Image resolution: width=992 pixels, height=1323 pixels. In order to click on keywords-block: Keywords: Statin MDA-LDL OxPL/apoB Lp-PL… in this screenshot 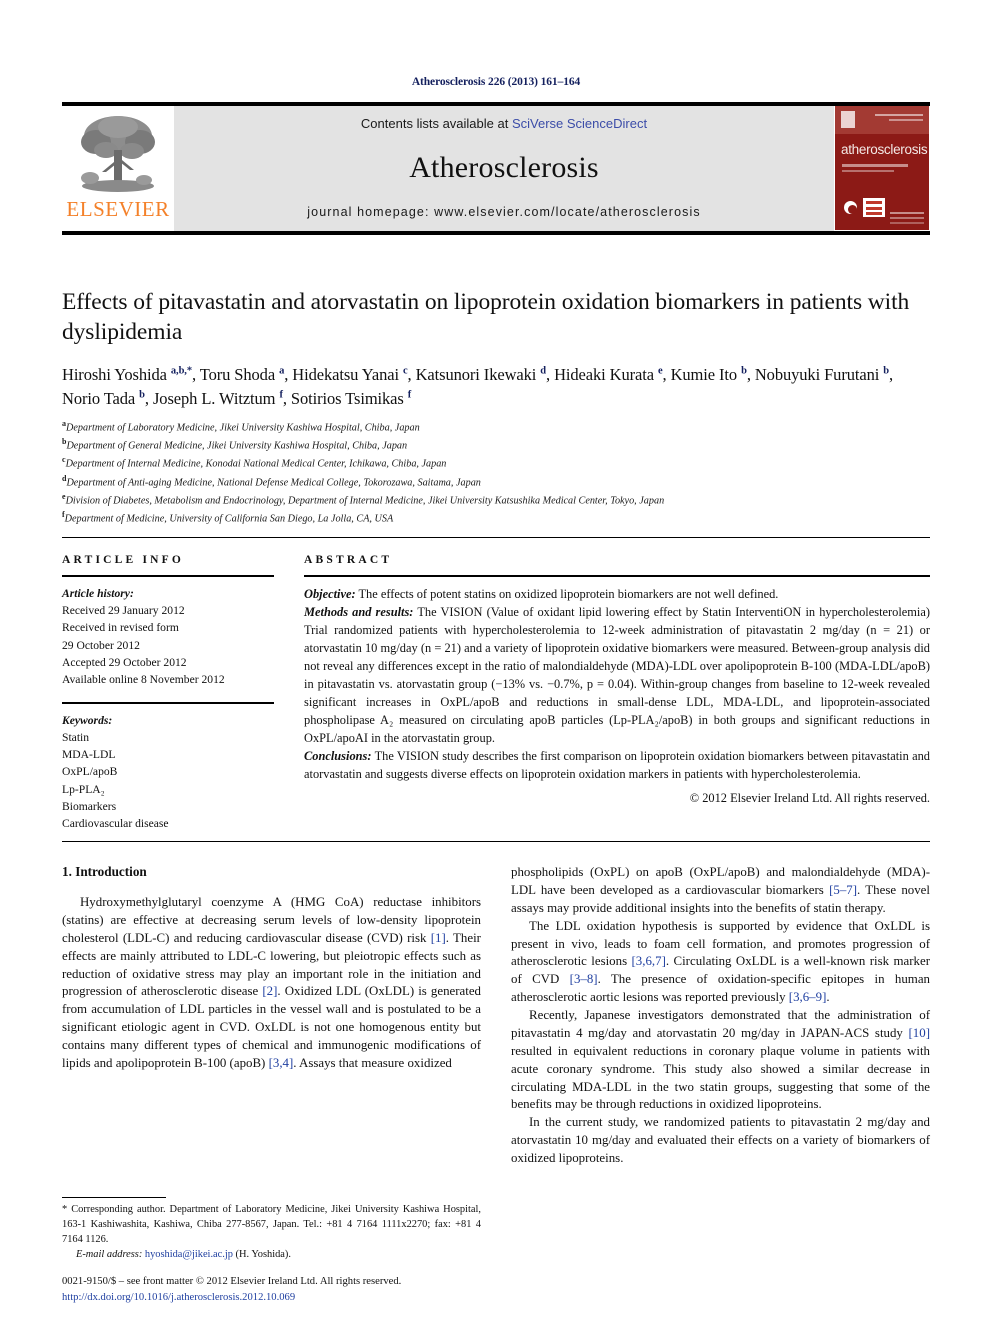, I will do `click(168, 772)`.